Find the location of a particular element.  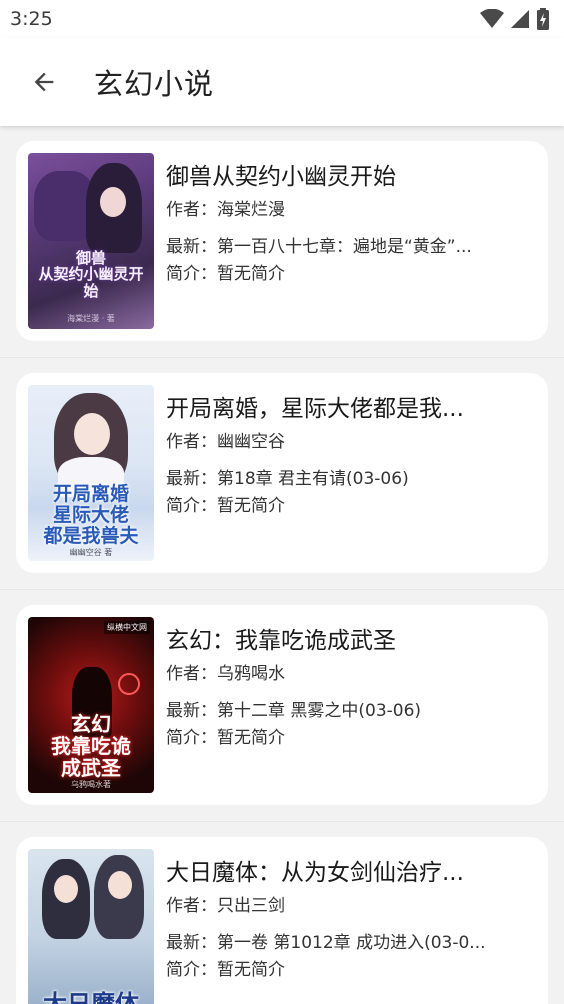

cover-author-art: 幽幽空谷 著 is located at coordinates (91, 552).